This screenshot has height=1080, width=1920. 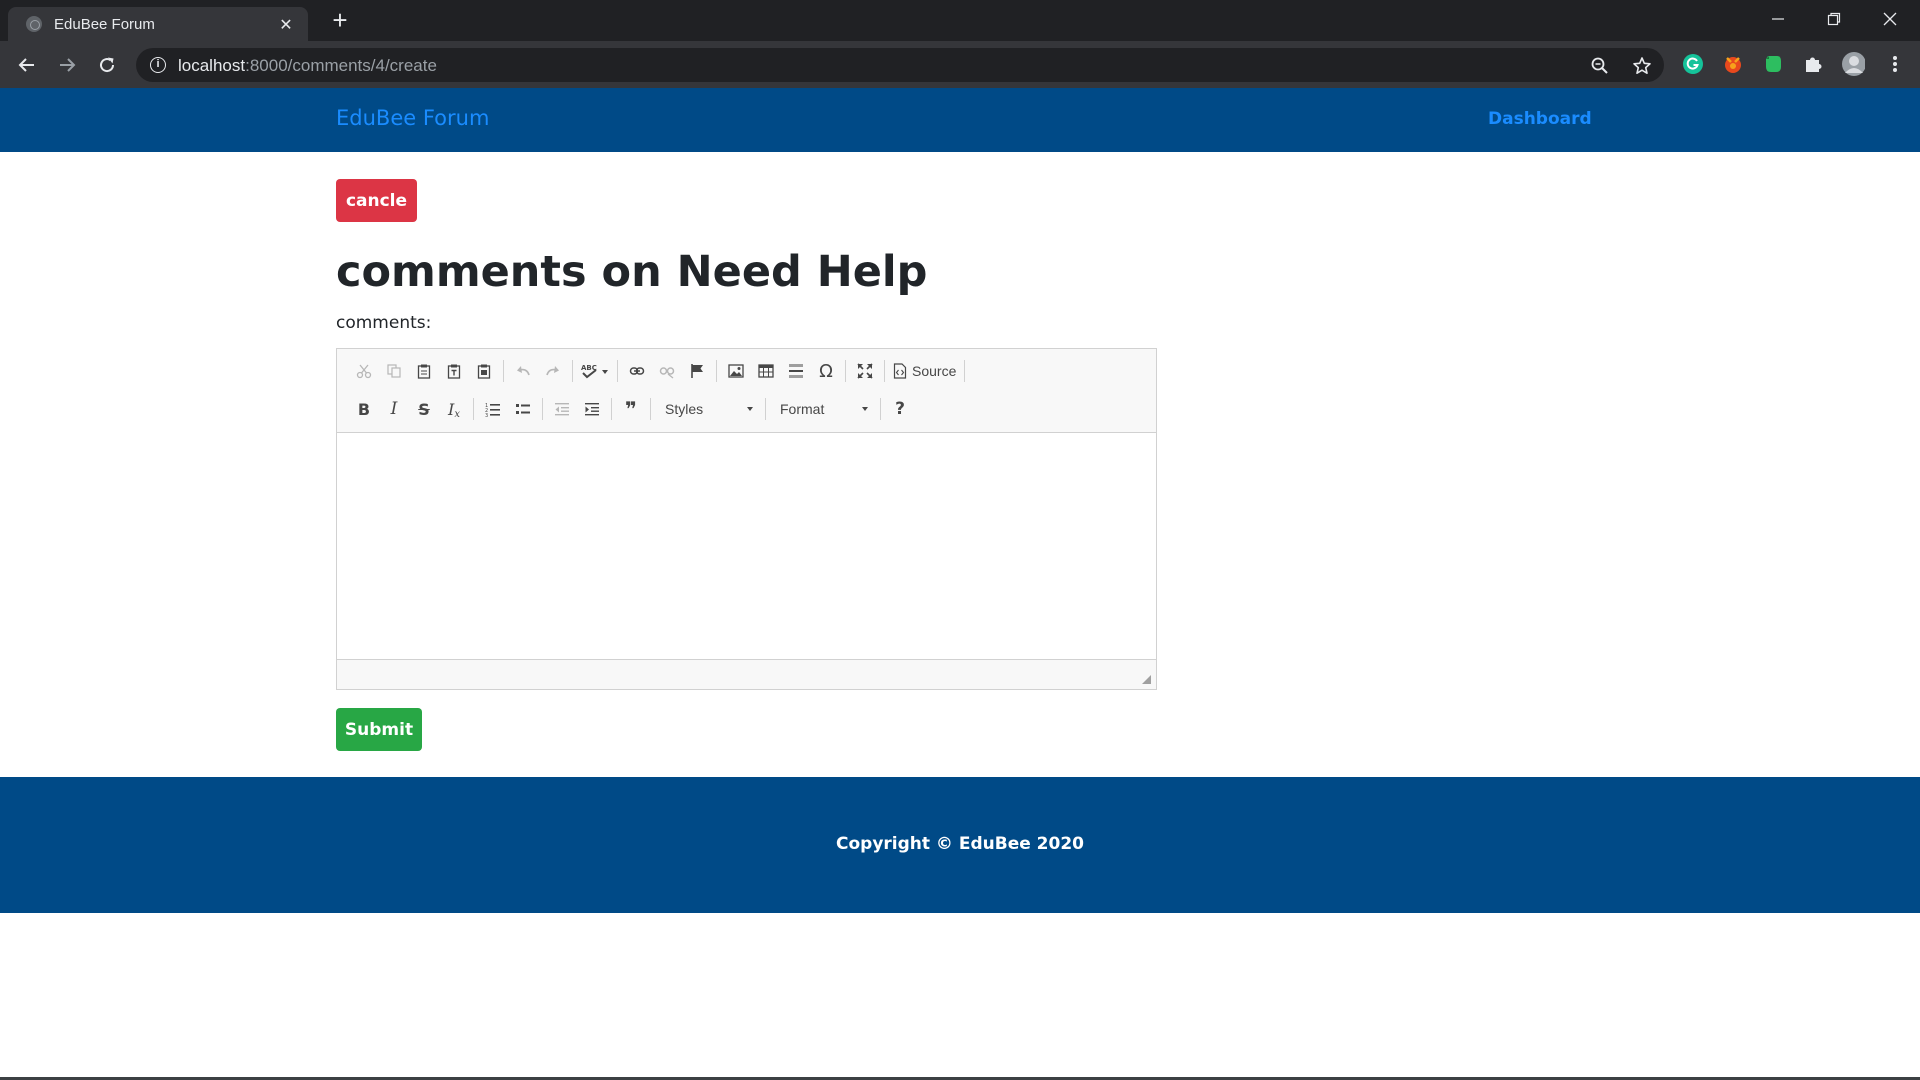 I want to click on tab-title: EduBee Forum, so click(x=104, y=24).